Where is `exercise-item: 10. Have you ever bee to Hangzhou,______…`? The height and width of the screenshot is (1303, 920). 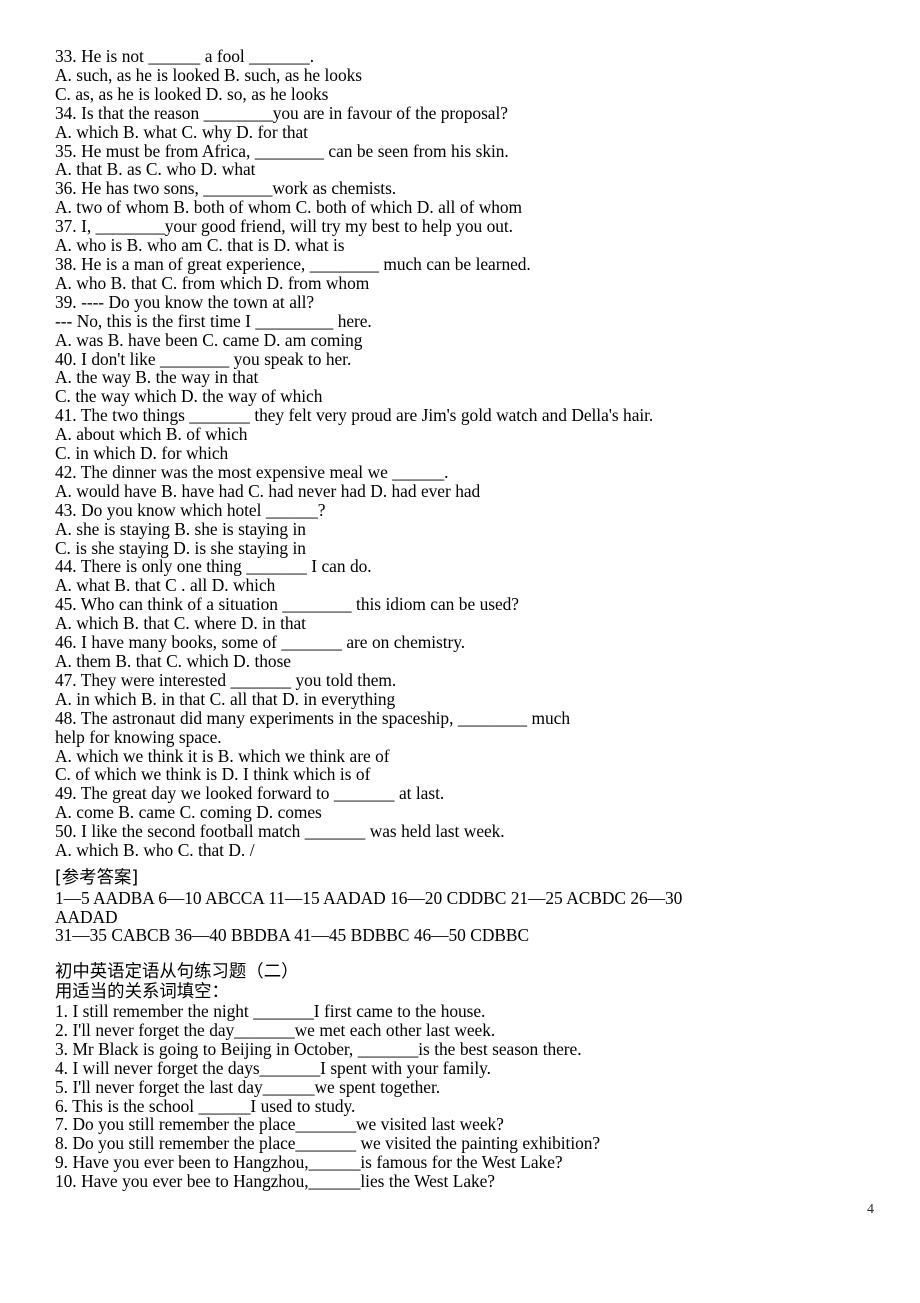 exercise-item: 10. Have you ever bee to Hangzhou,______… is located at coordinates (275, 1181).